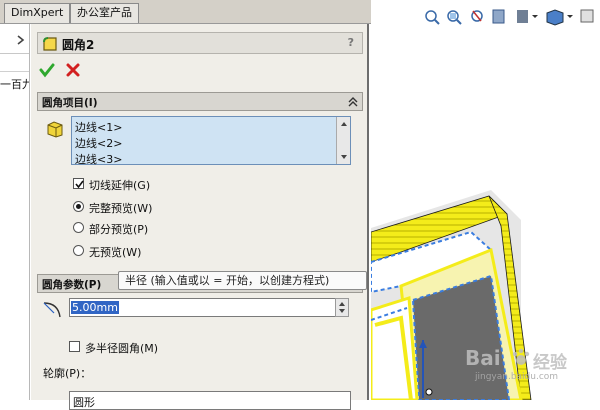  What do you see at coordinates (78, 250) in the screenshot?
I see `no-preview-radio` at bounding box center [78, 250].